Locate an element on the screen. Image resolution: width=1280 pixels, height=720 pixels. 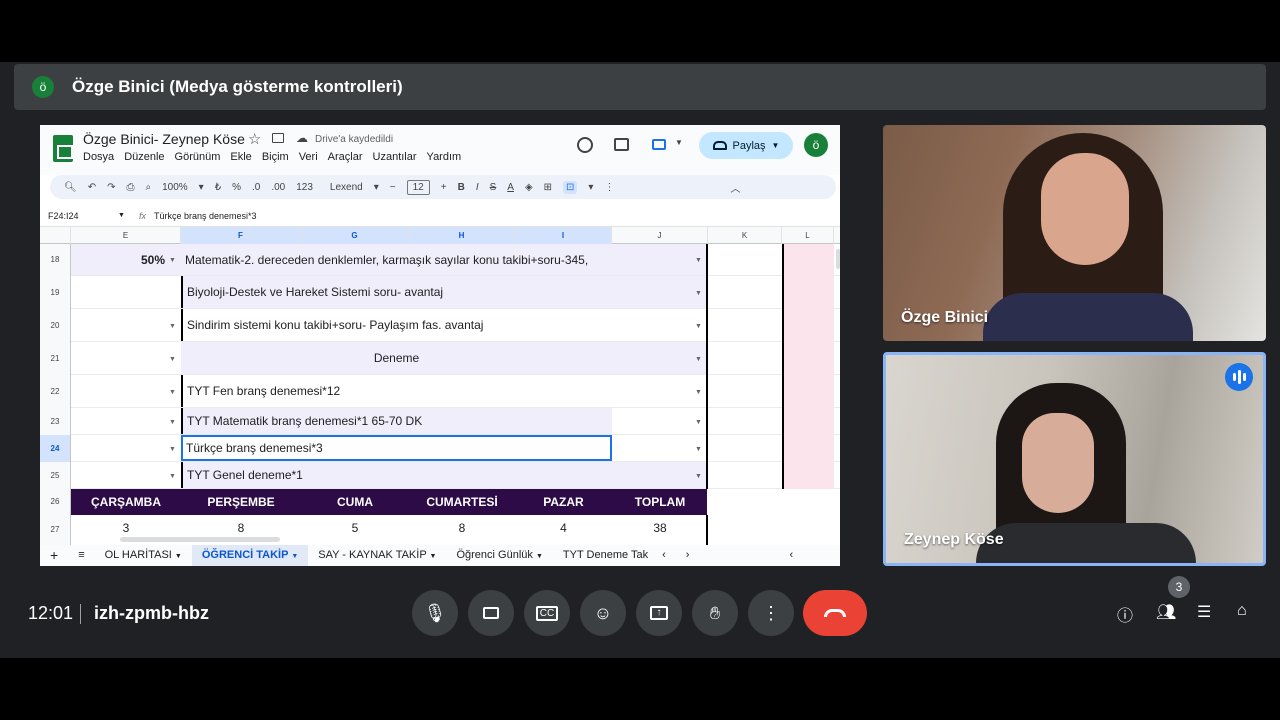
column-header-l: L is located at coordinates (808, 235).